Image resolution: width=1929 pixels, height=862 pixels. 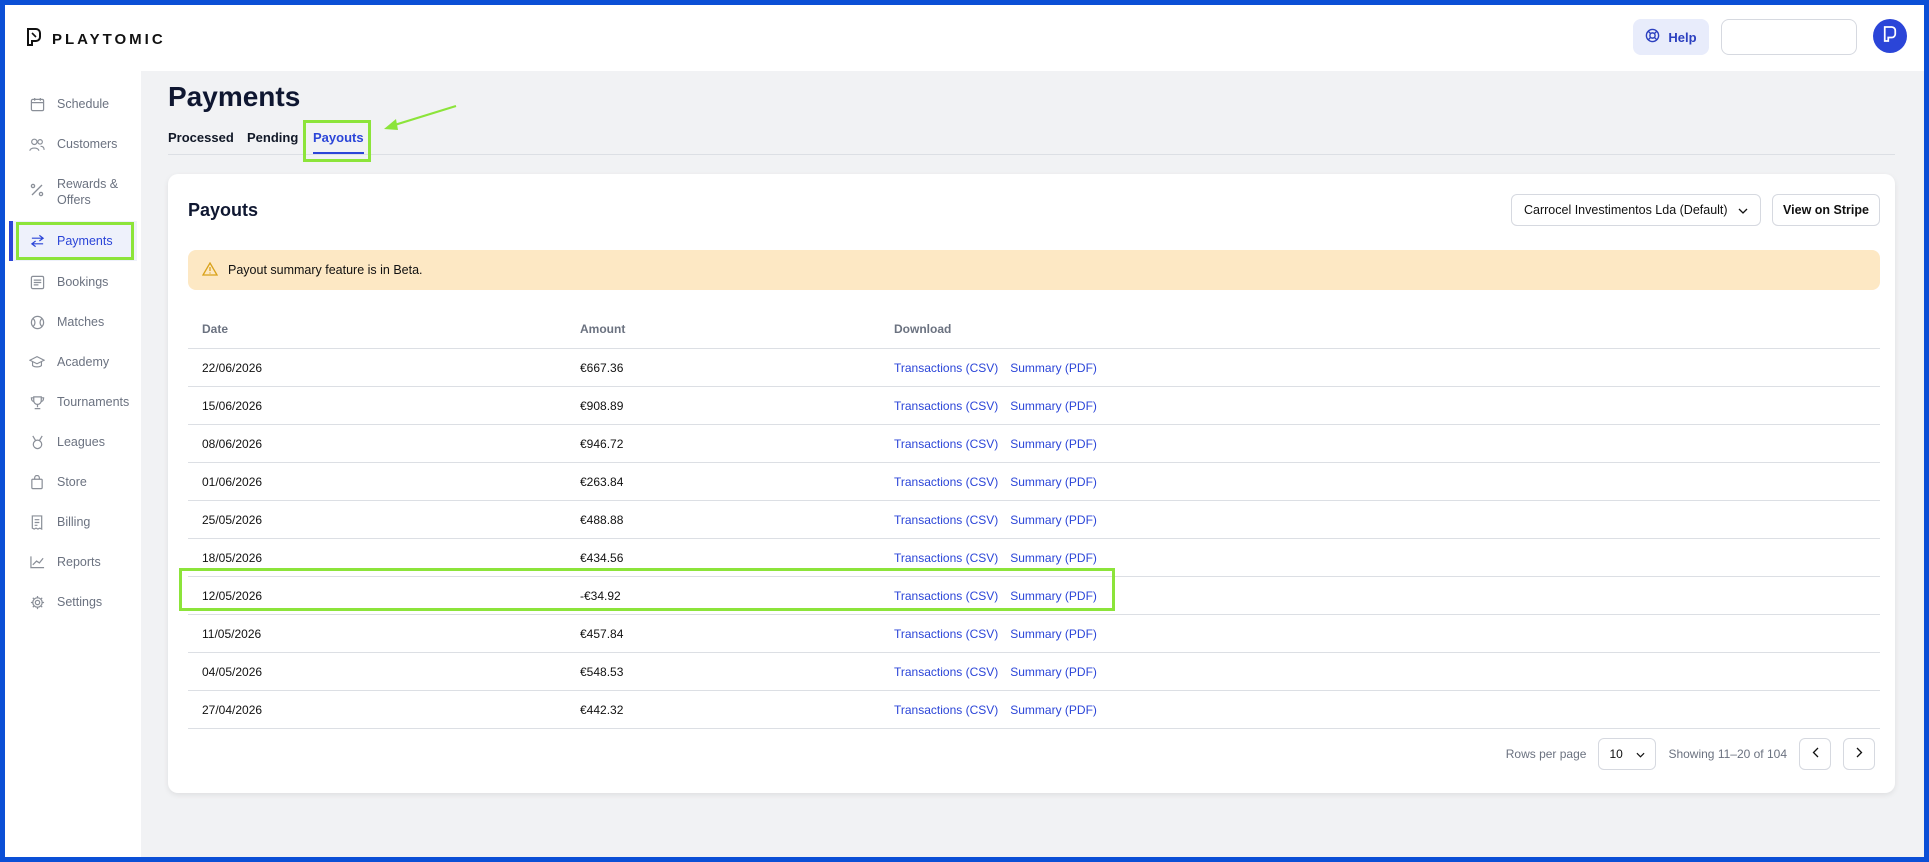 I want to click on cell-date: 11/05/2026, so click(x=377, y=633).